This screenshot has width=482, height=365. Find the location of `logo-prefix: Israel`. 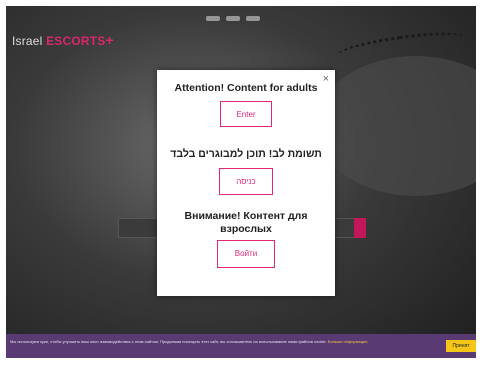

logo-prefix: Israel is located at coordinates (27, 41).